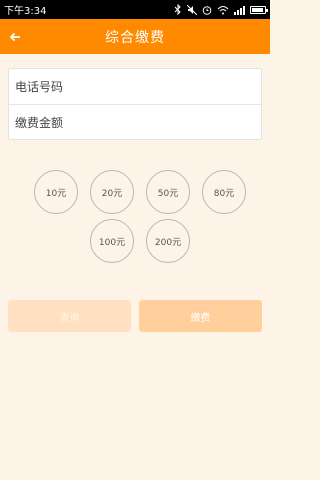 Image resolution: width=320 pixels, height=480 pixels. I want to click on status-time: 下午3:34, so click(25, 11).